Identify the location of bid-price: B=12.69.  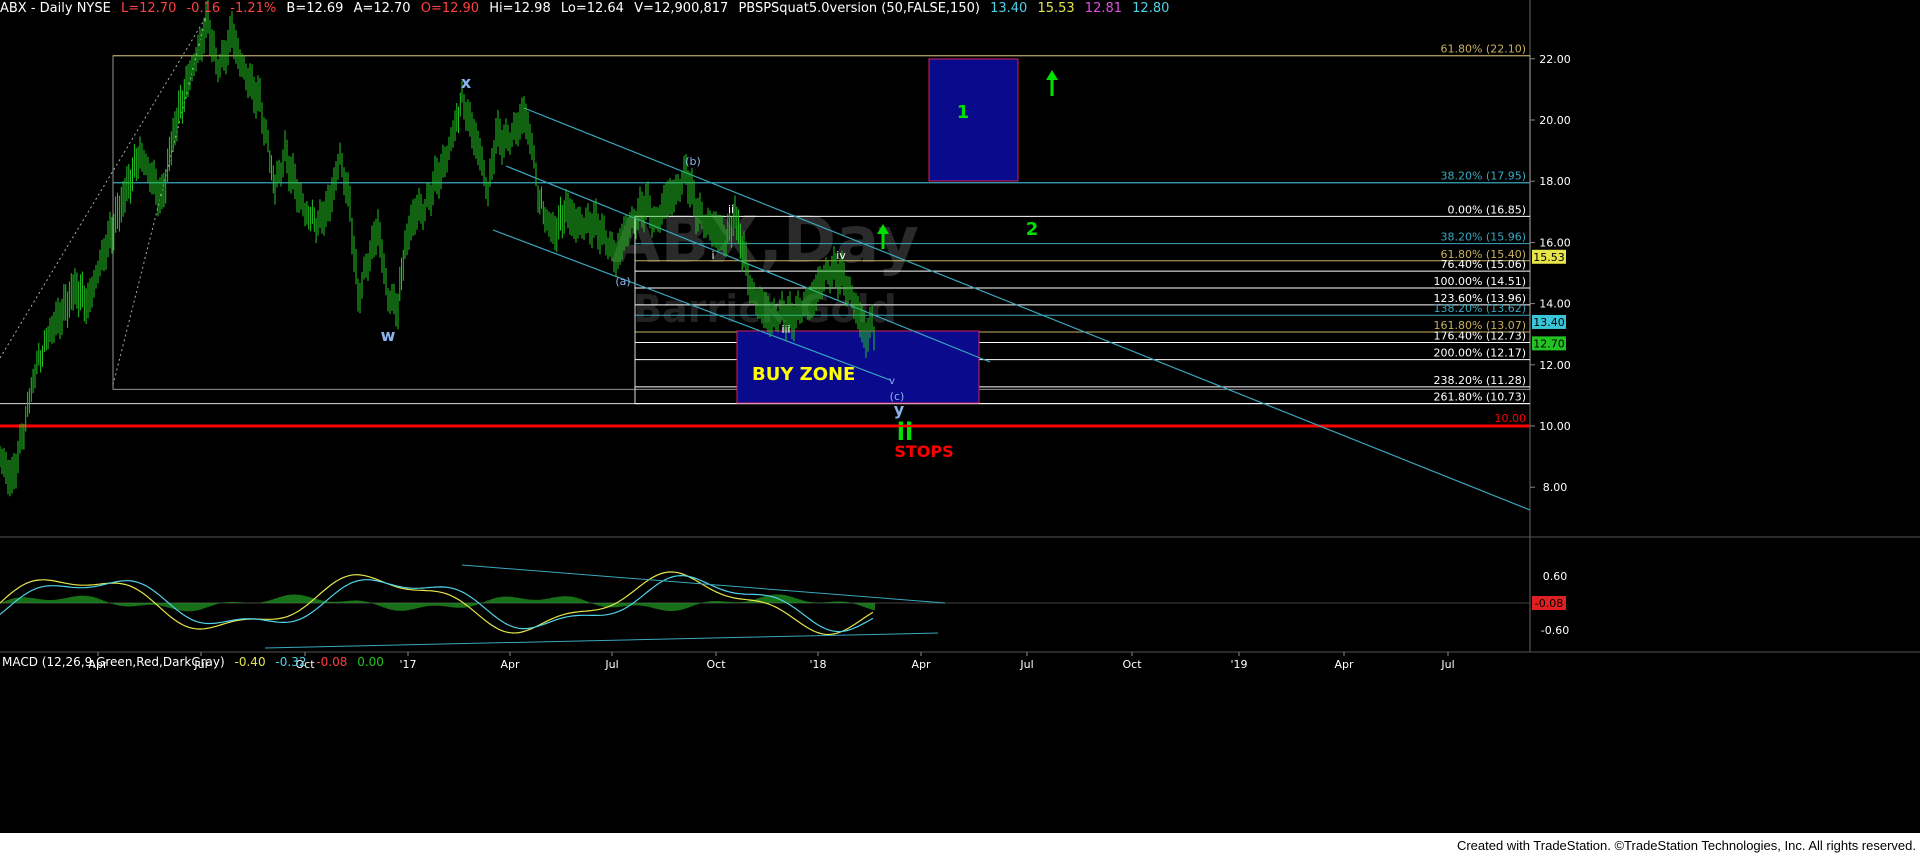
(315, 8).